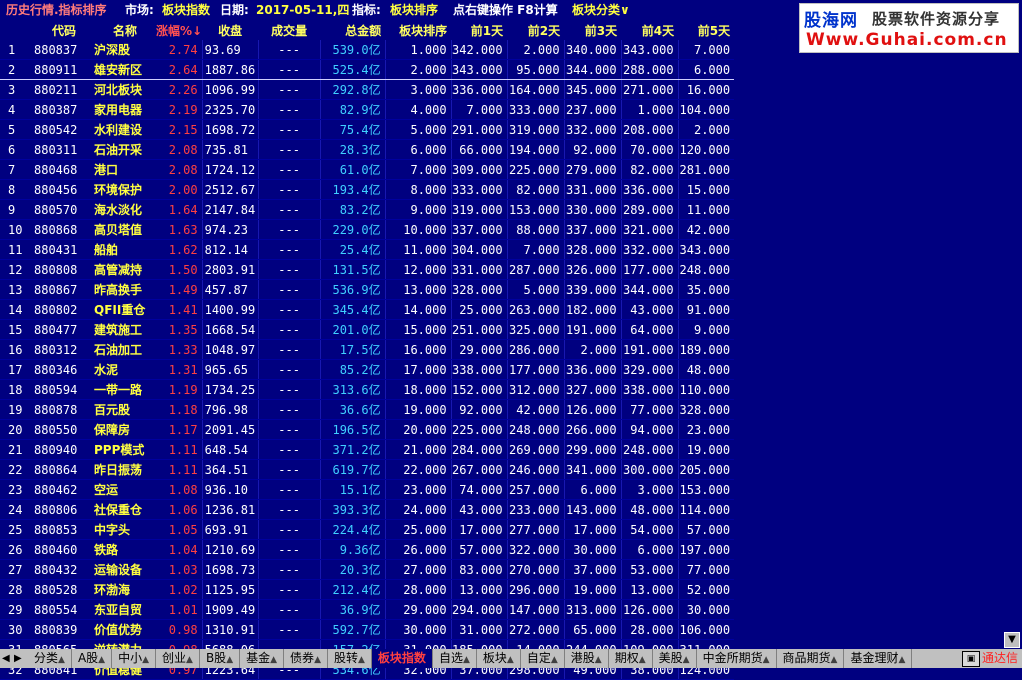 This screenshot has height=680, width=1022. I want to click on tab-9: 自选▲, so click(455, 658).